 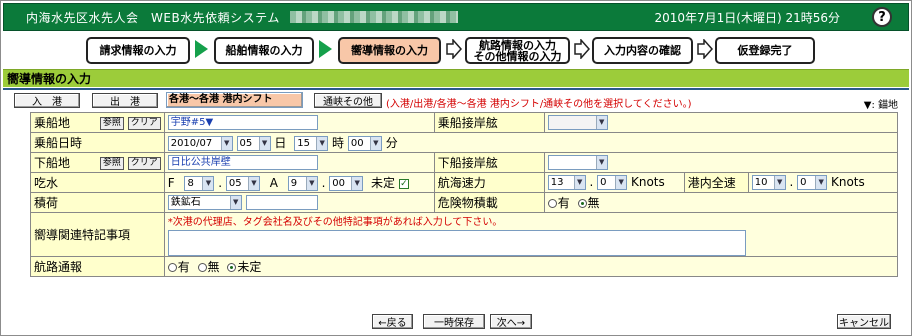 What do you see at coordinates (454, 321) in the screenshot?
I see `temp-save-button: 一時保存` at bounding box center [454, 321].